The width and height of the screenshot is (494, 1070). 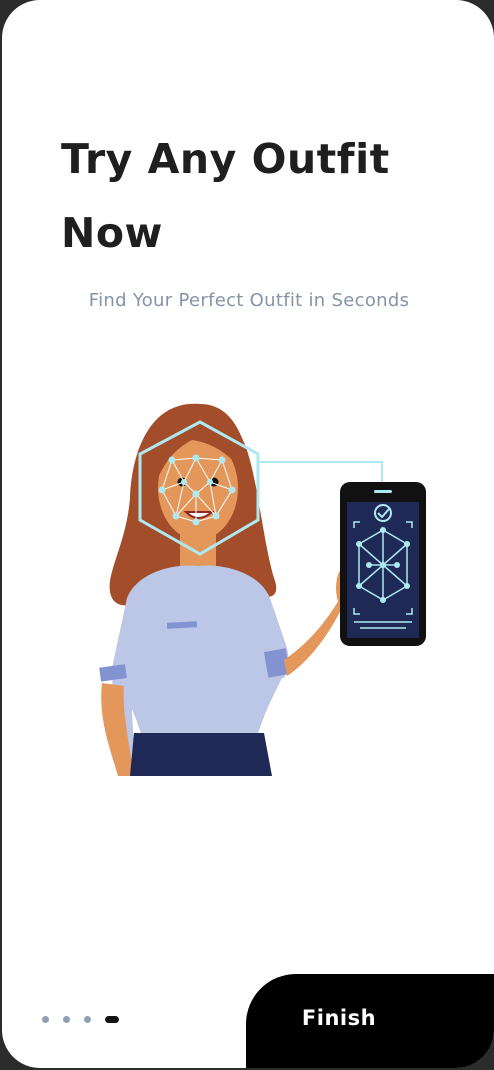 What do you see at coordinates (225, 196) in the screenshot?
I see `page-title: Try Any Outfit Now` at bounding box center [225, 196].